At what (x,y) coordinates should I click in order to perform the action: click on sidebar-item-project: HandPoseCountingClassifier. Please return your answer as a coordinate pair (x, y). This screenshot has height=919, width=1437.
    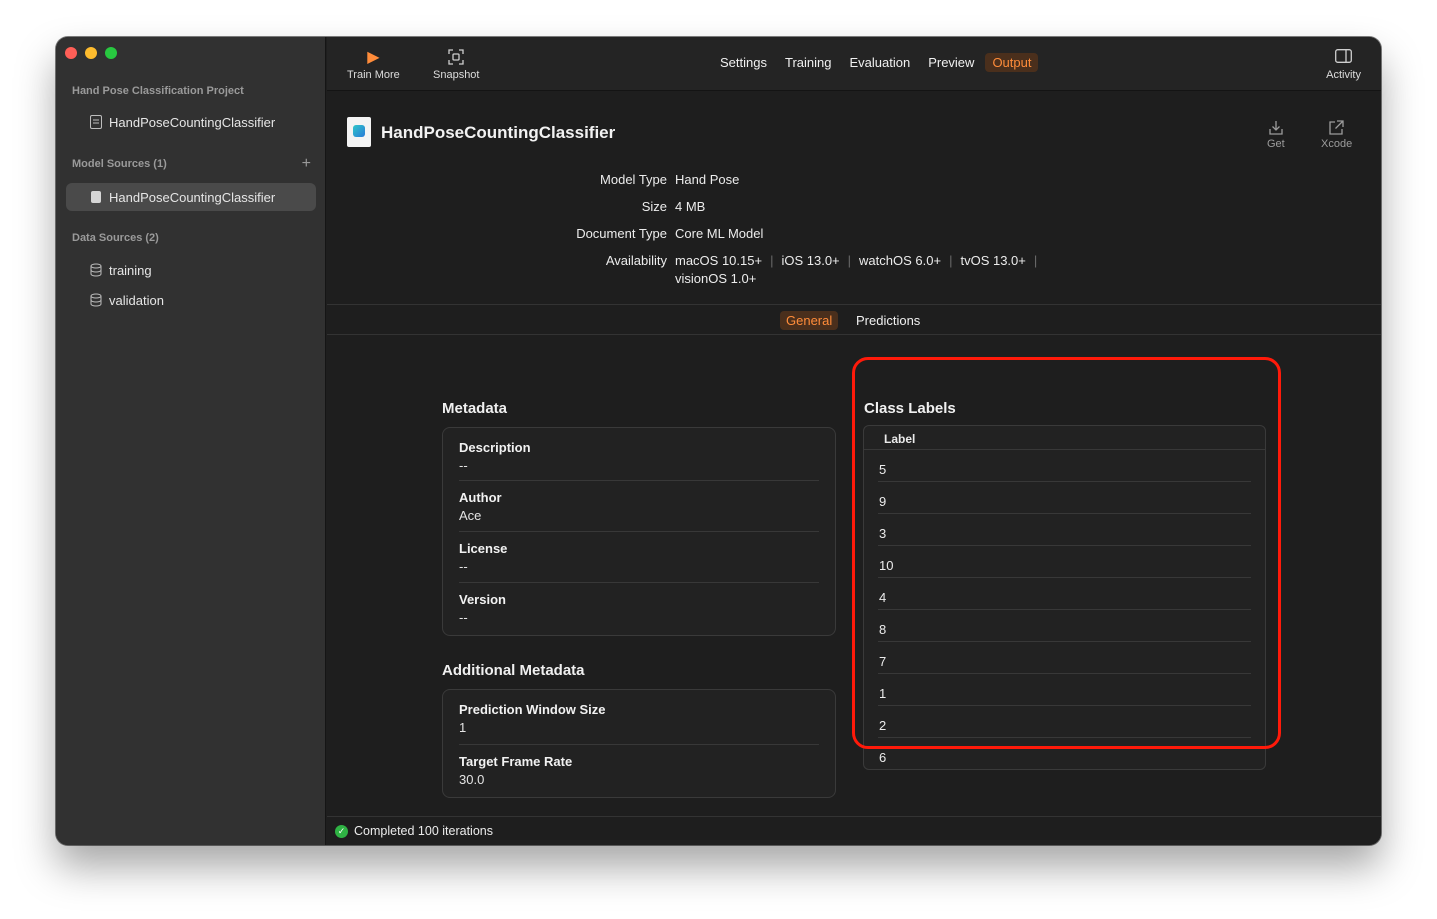
    Looking at the image, I should click on (191, 122).